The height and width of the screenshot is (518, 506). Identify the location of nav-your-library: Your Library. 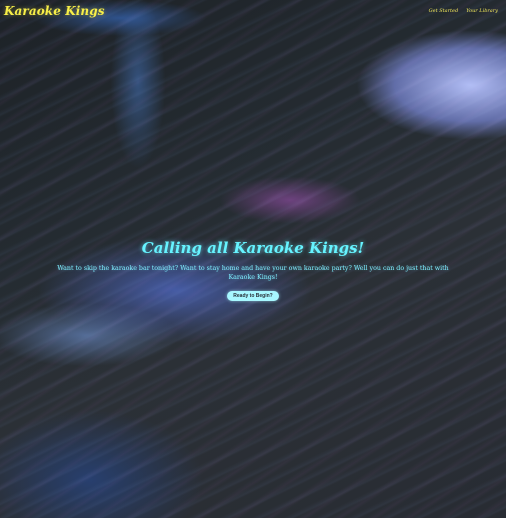
(482, 11).